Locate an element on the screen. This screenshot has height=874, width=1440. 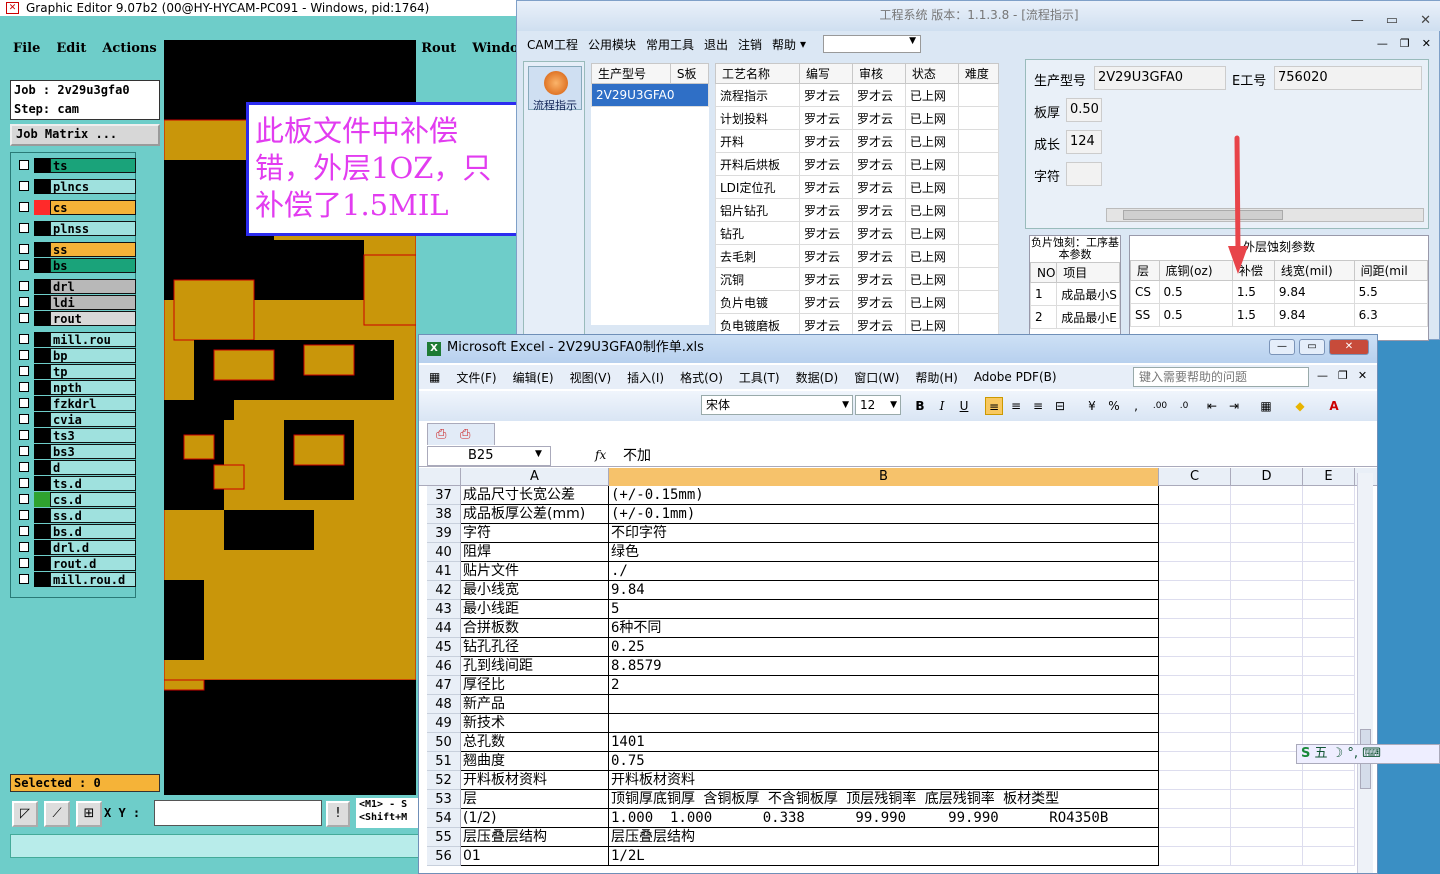
outdent-icon: ⇤ is located at coordinates (1212, 406).